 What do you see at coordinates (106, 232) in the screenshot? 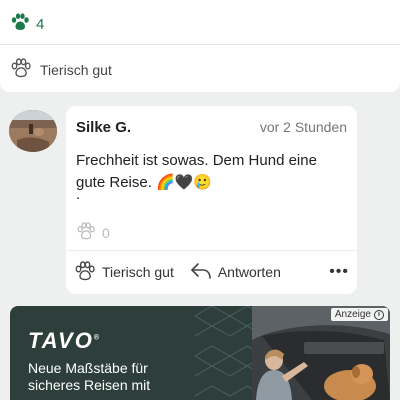
I see `comment-like-count: 0` at bounding box center [106, 232].